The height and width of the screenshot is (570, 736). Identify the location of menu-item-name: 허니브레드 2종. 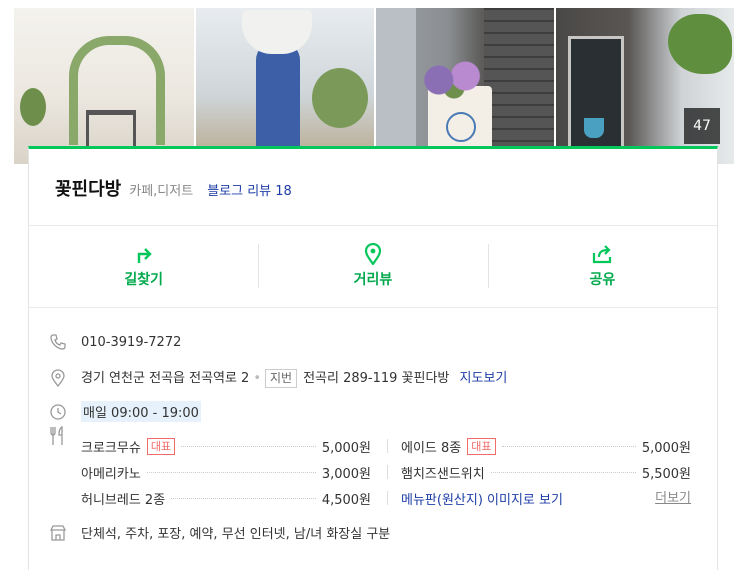
(123, 500).